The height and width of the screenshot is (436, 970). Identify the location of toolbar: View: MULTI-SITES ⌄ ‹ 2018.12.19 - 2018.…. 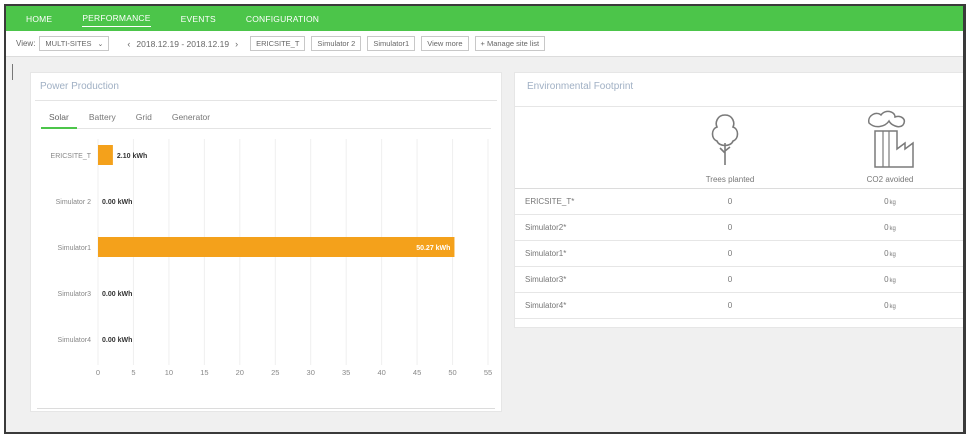
(484, 44).